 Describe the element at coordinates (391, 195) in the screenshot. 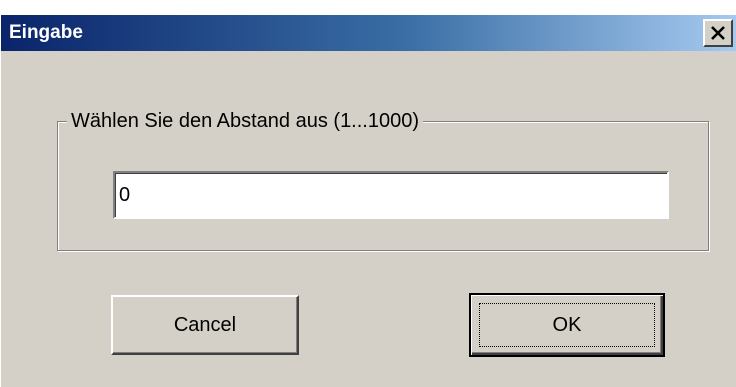

I see `distance-input` at that location.